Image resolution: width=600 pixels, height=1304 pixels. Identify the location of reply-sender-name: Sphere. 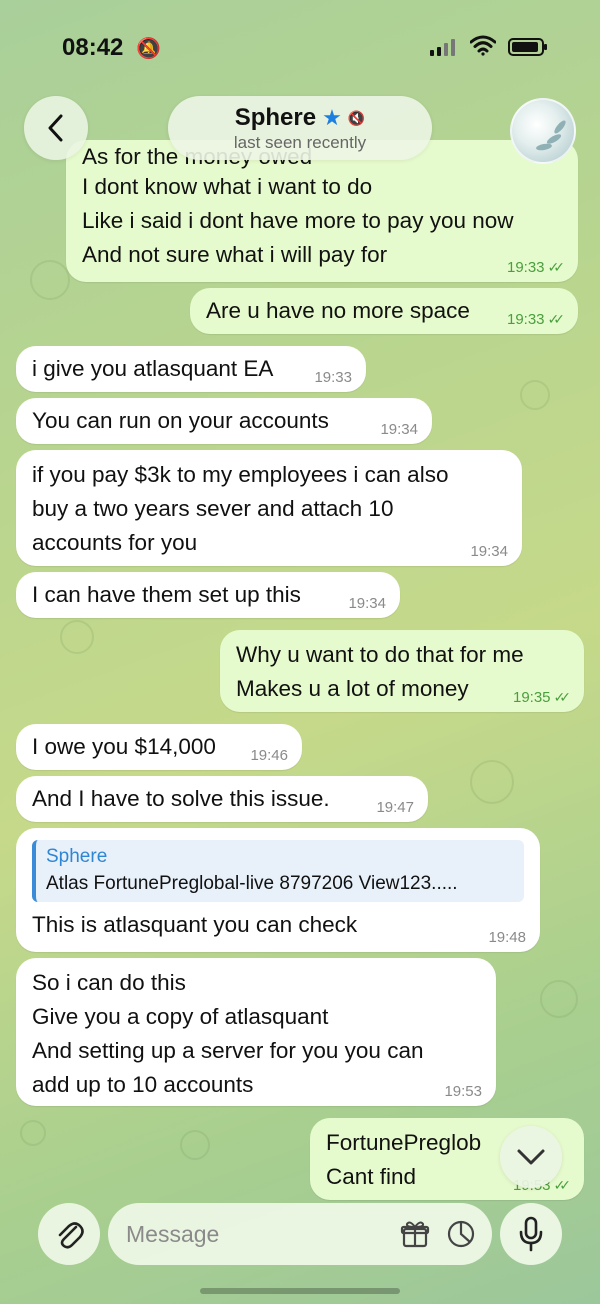
(77, 856).